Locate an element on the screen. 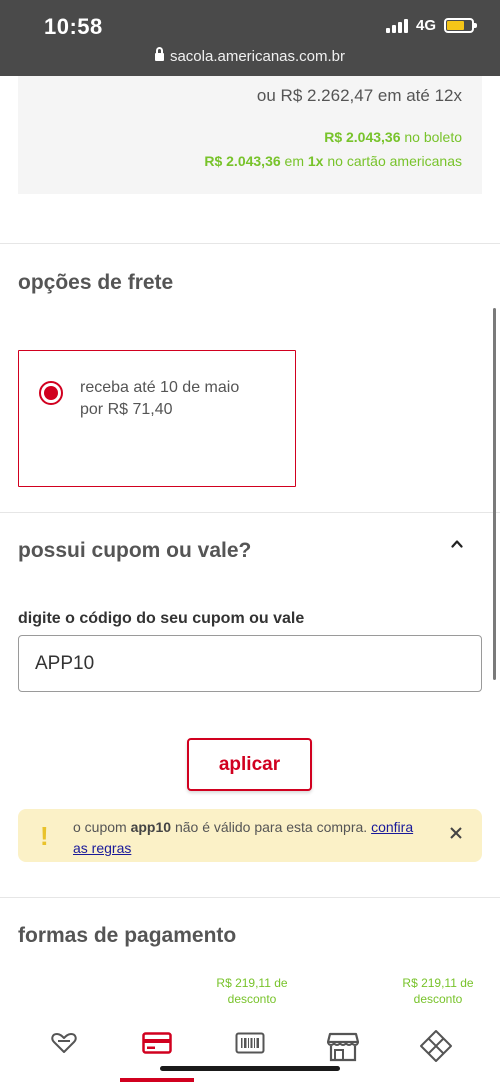 Image resolution: width=500 pixels, height=1082 pixels. coupon-input is located at coordinates (250, 663).